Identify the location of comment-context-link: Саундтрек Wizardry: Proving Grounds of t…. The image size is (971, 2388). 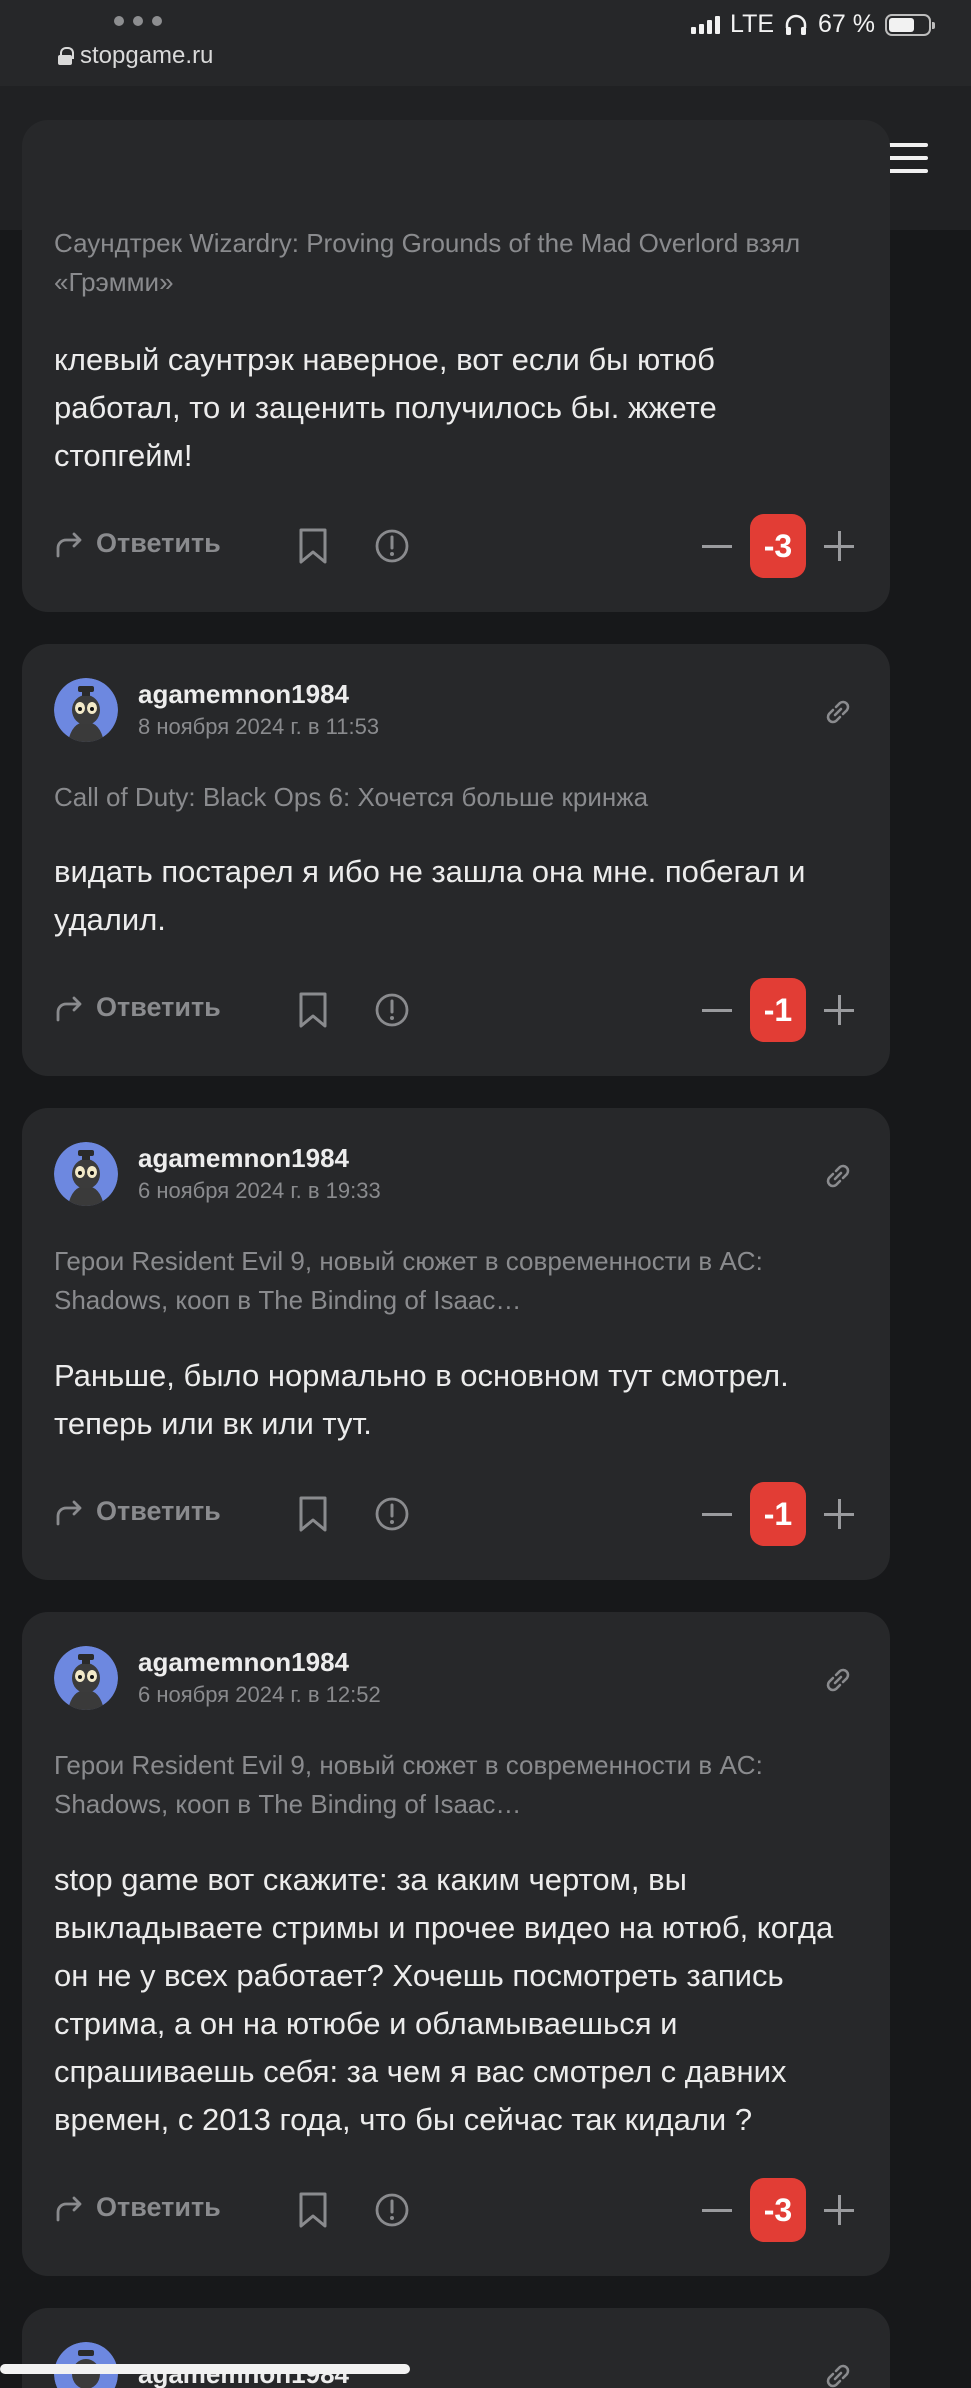
(452, 263).